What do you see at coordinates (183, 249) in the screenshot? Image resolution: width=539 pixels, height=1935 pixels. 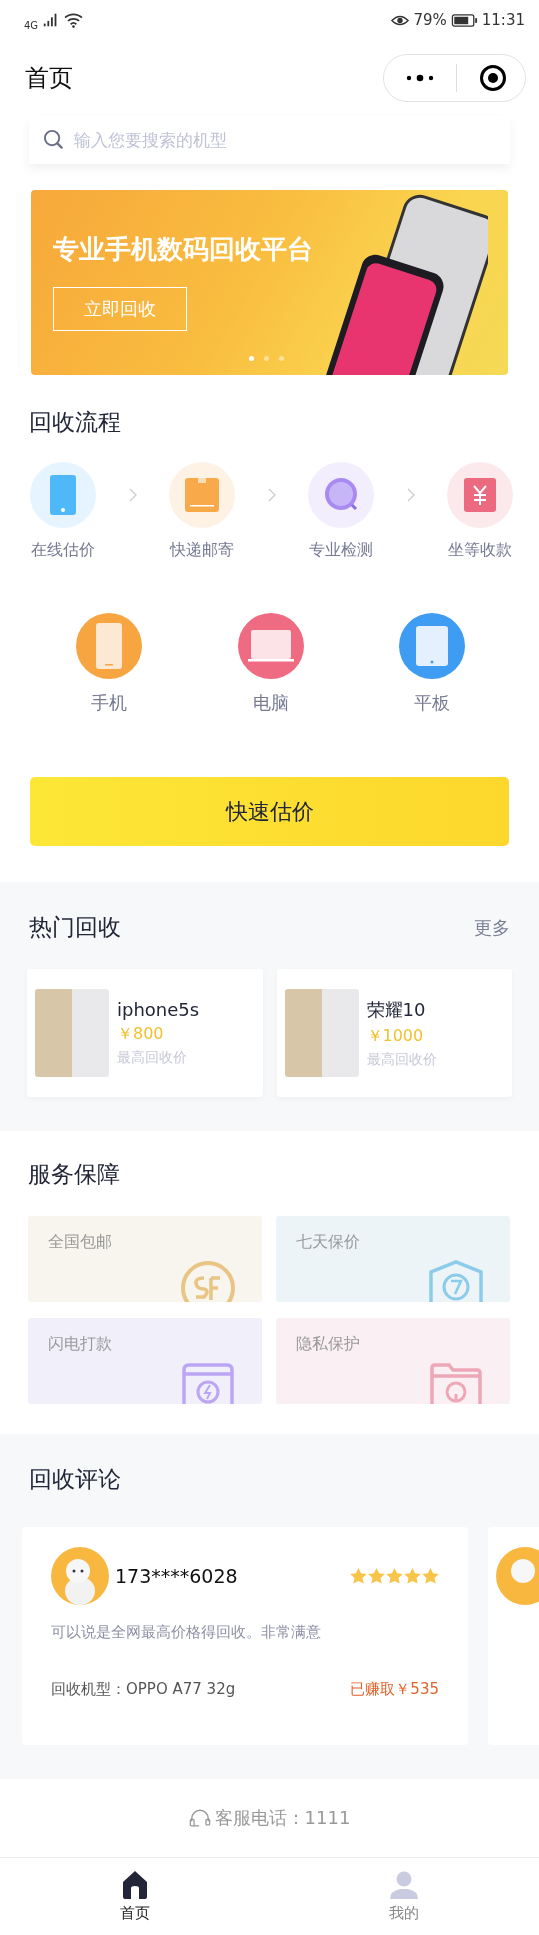 I see `banner-headline: 专业手机数码回收平台` at bounding box center [183, 249].